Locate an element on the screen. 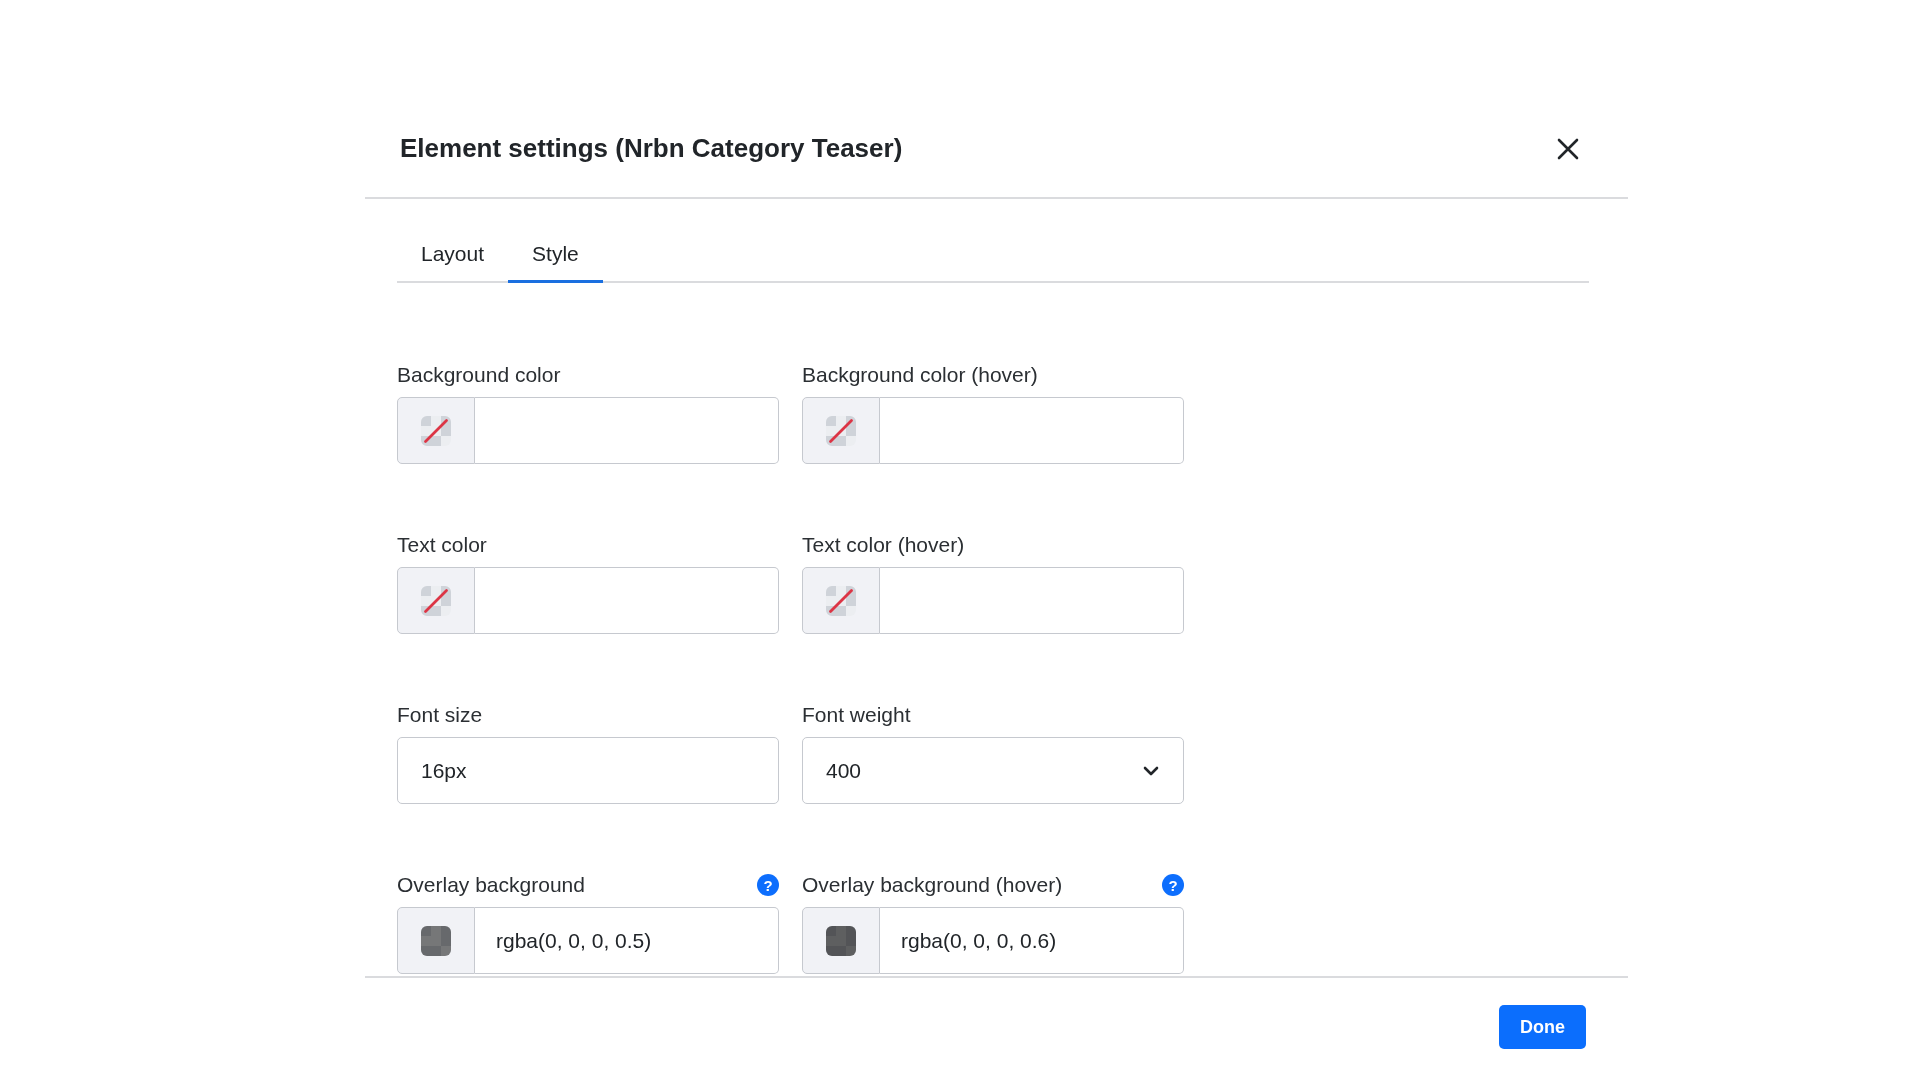  field-label: Font size is located at coordinates (440, 715).